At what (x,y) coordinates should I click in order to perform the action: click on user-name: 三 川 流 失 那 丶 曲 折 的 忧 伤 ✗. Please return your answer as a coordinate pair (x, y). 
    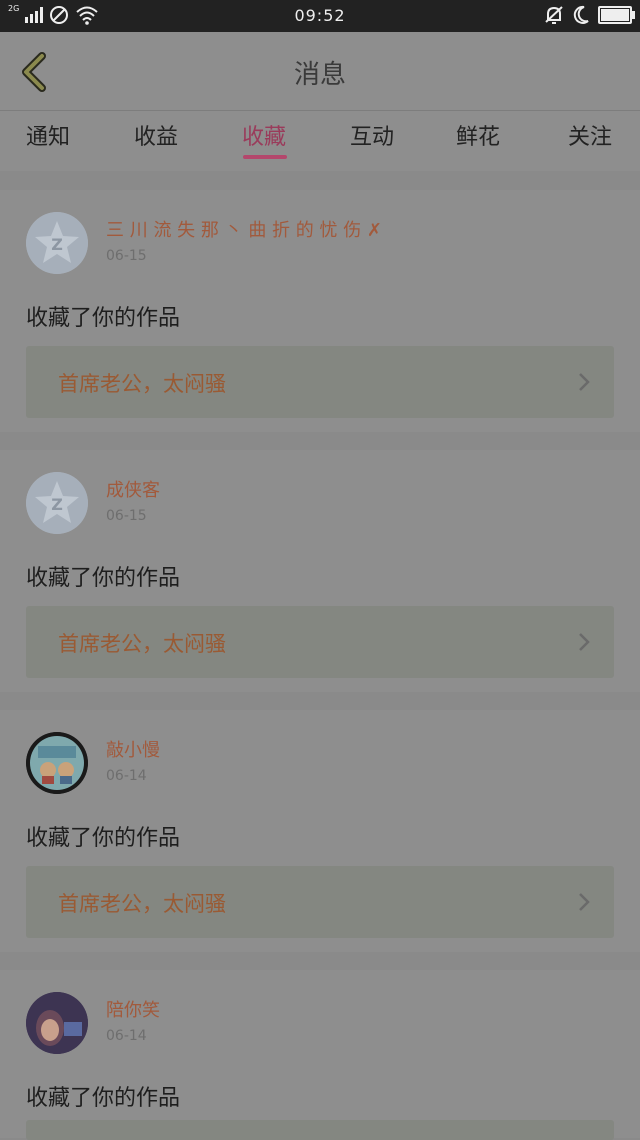
    Looking at the image, I should click on (244, 229).